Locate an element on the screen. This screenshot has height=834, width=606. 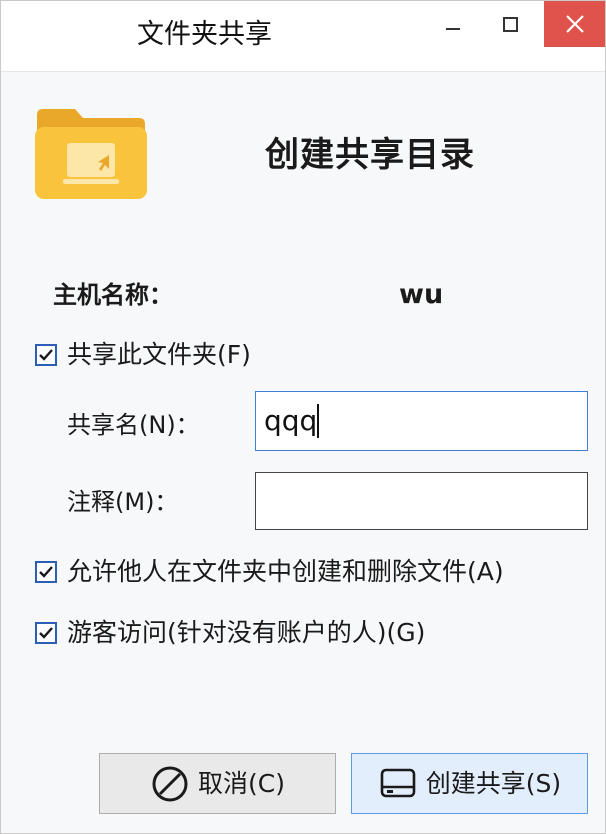
cancel-button: 取消(C) is located at coordinates (217, 783).